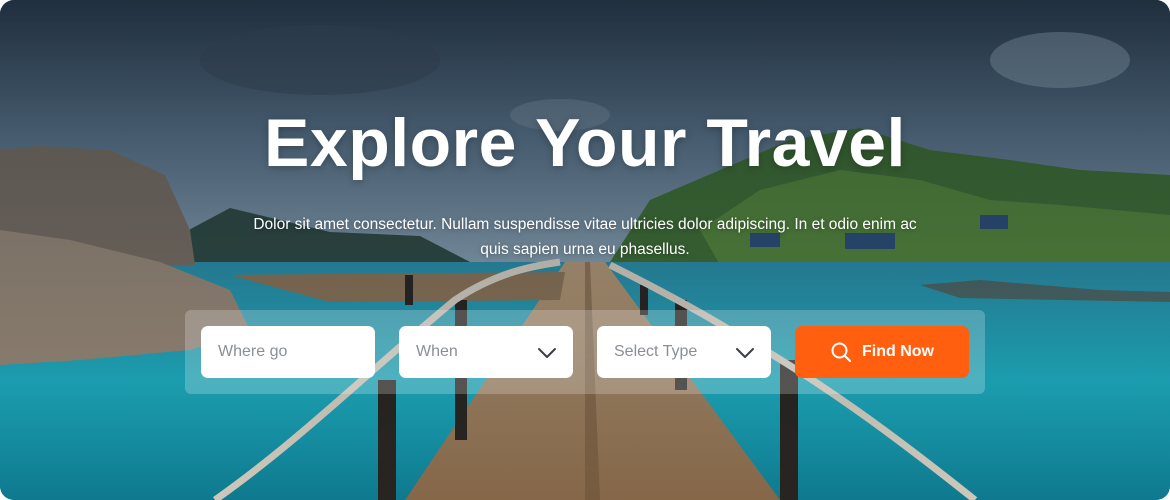 The width and height of the screenshot is (1170, 500). Describe the element at coordinates (898, 351) in the screenshot. I see `find-now-label: Find Now` at that location.